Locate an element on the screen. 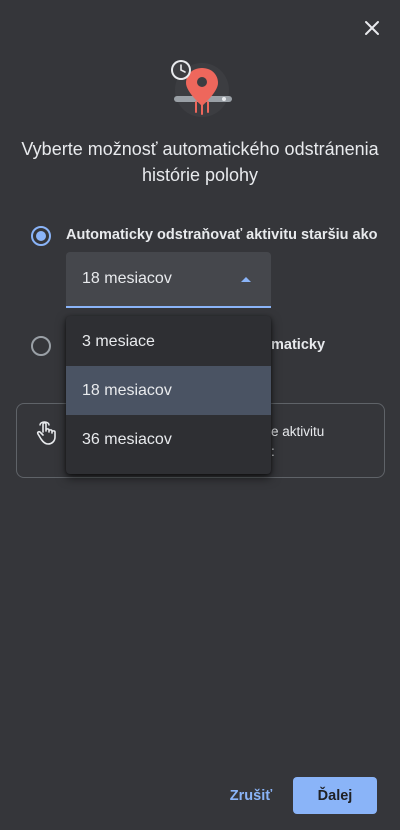 Image resolution: width=400 pixels, height=830 pixels. next-button: Ďalej is located at coordinates (335, 795).